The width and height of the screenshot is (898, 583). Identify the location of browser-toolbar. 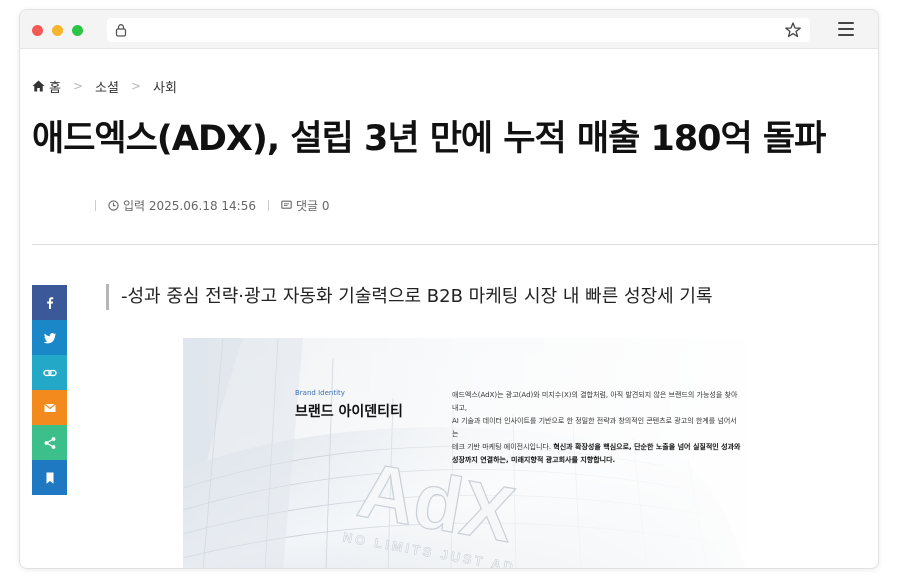
(449, 29).